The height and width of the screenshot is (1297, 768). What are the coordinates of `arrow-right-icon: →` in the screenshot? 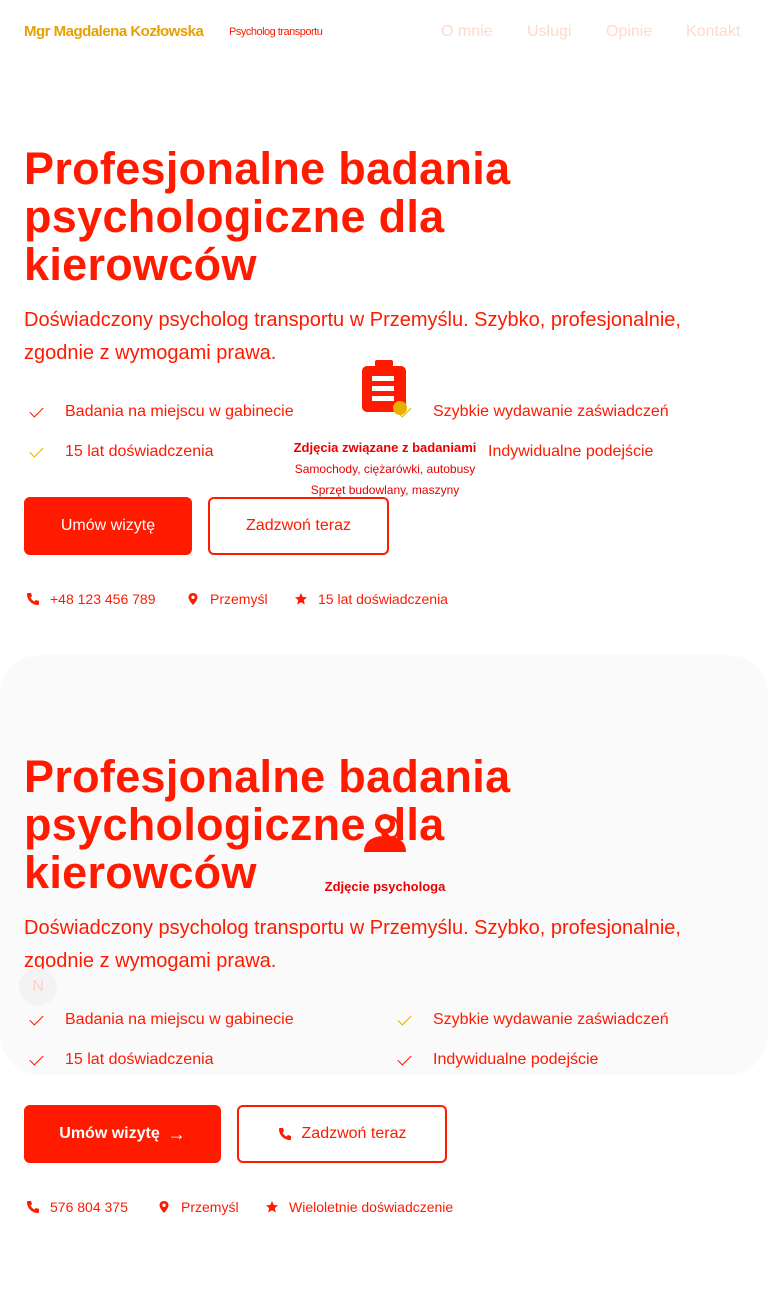 It's located at (176, 1133).